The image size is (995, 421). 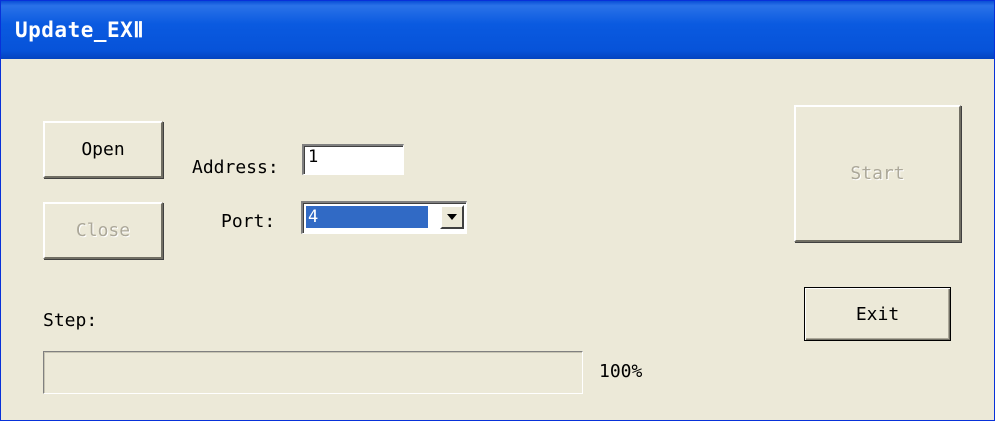 I want to click on start-button: Start, so click(x=877, y=173).